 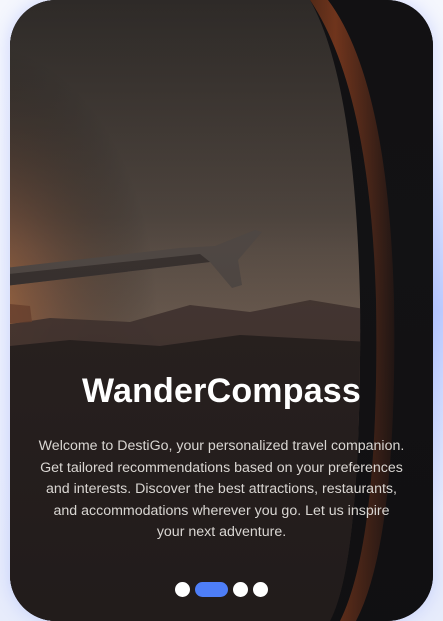 I want to click on app-title: WanderCompass, so click(x=221, y=391).